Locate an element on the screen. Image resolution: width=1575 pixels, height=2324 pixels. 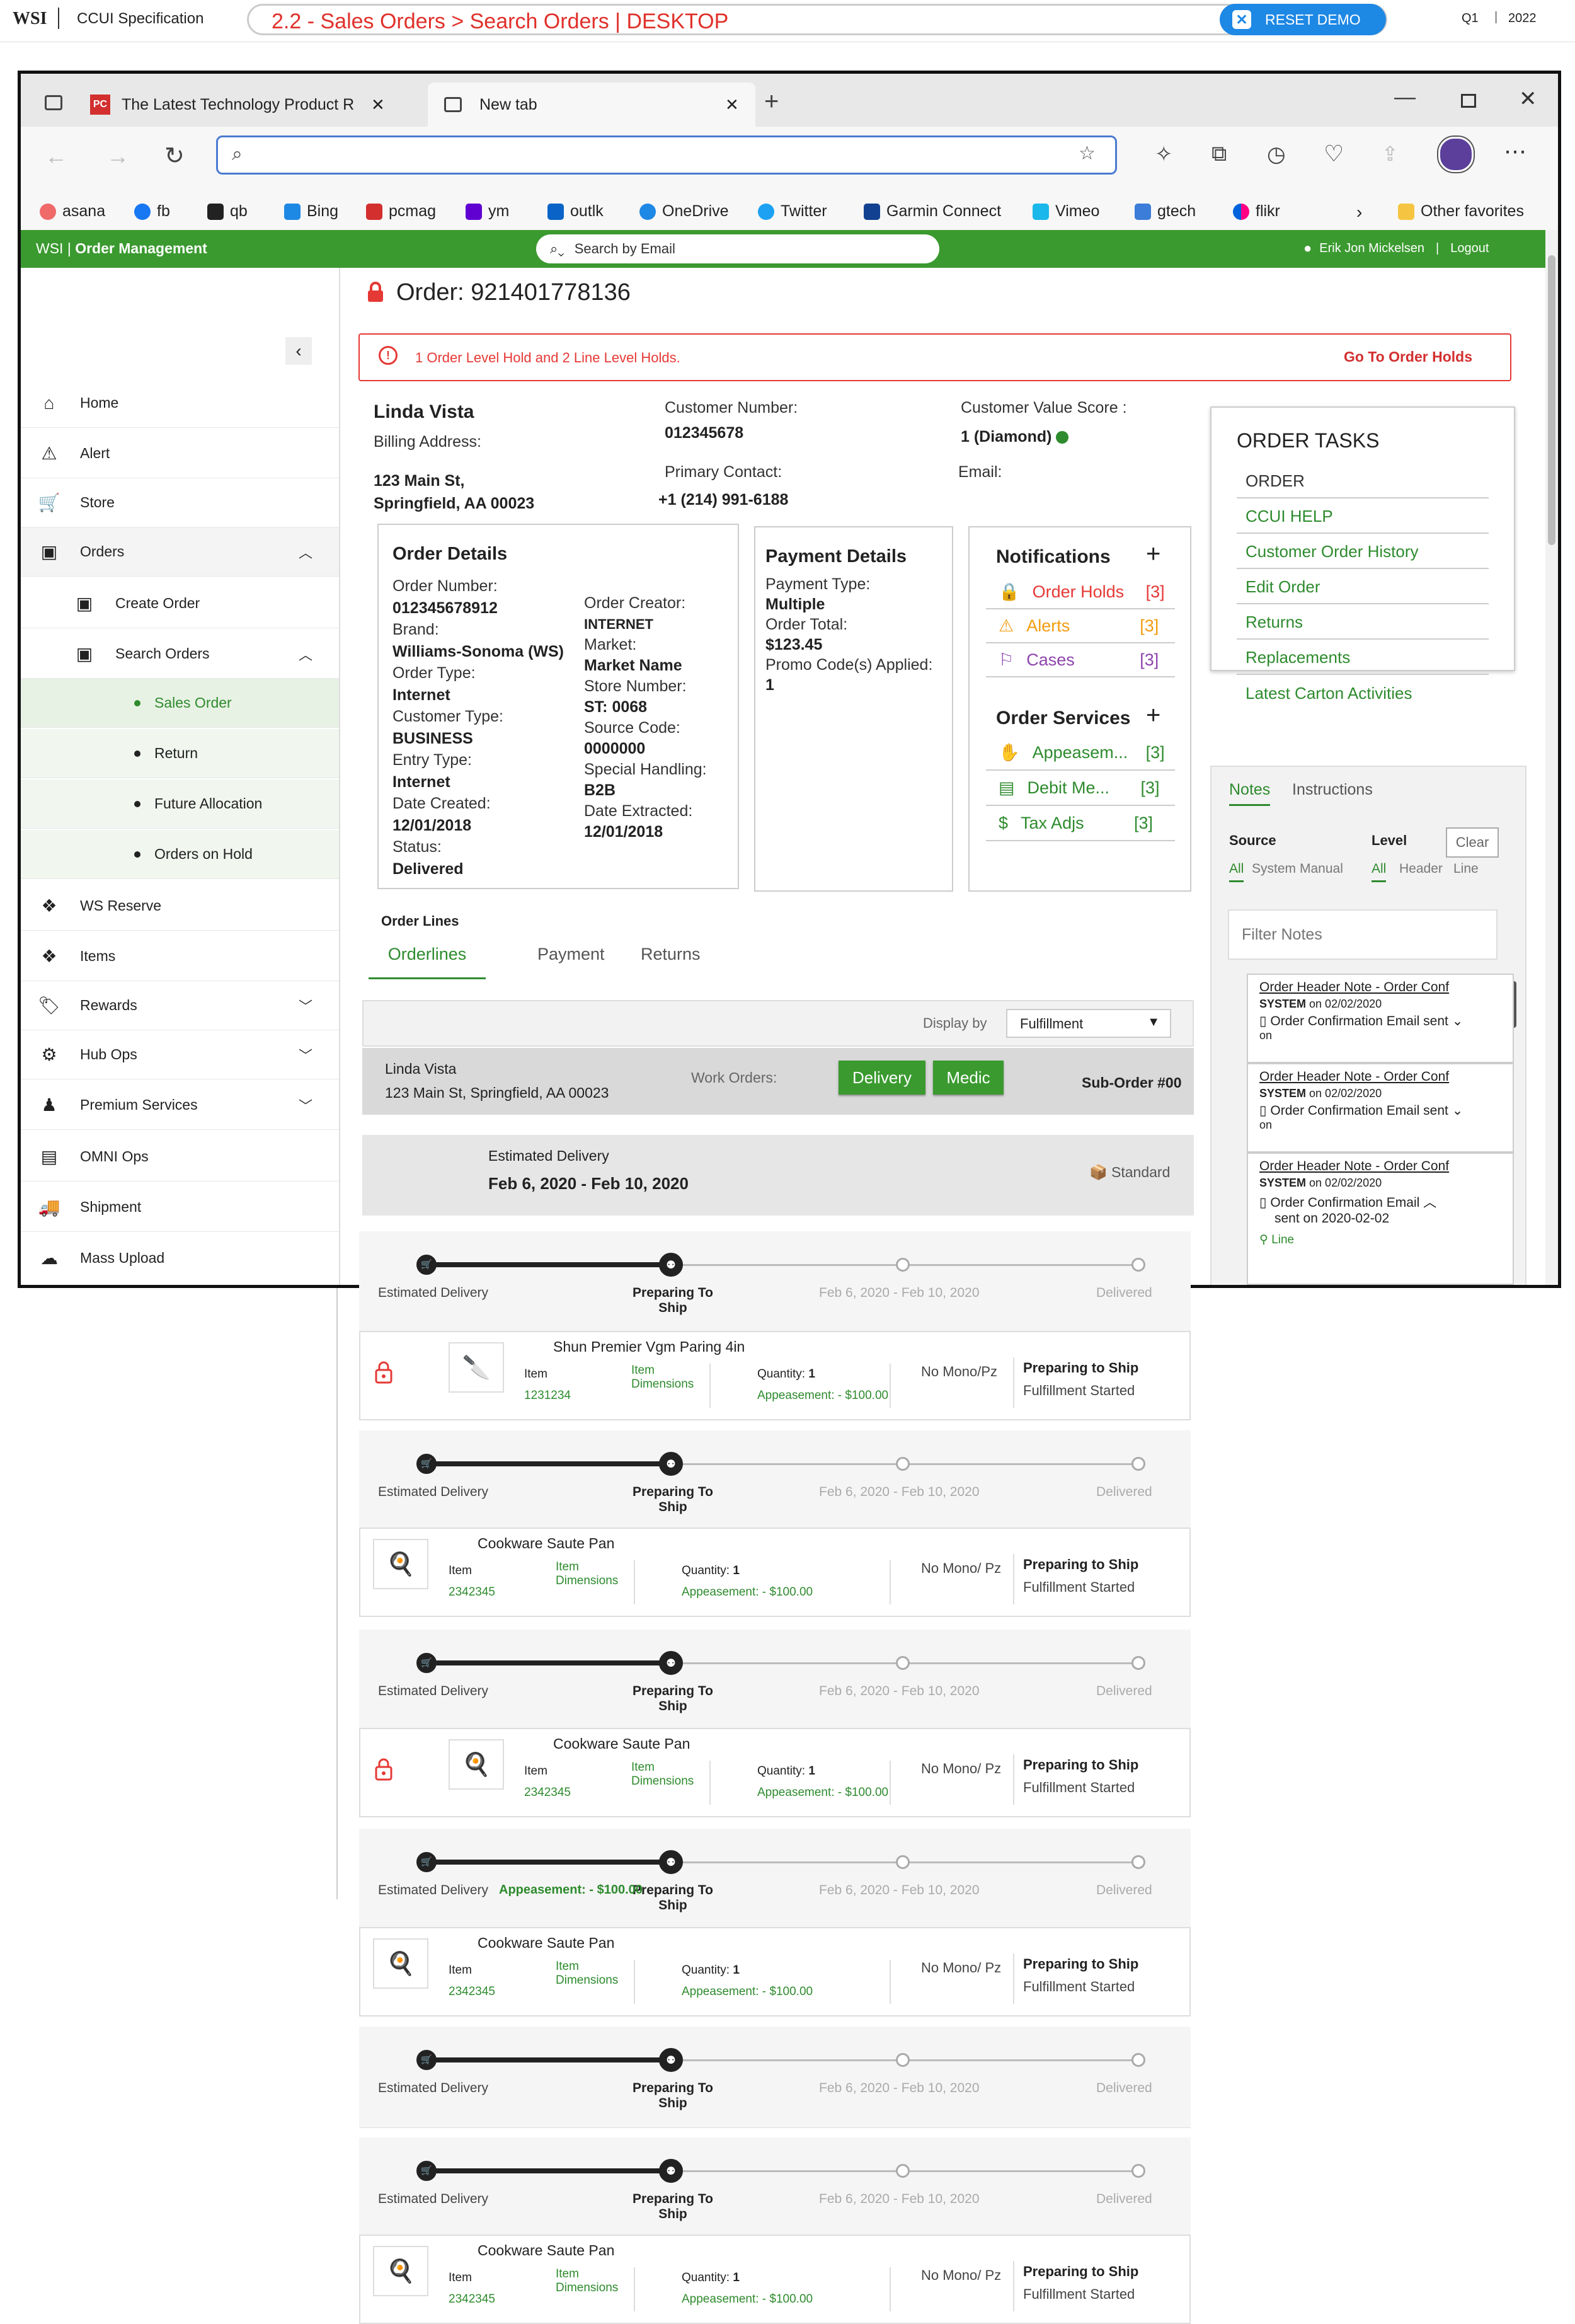
go-to-order-holds-link: Go To Order Holds is located at coordinates (1408, 356).